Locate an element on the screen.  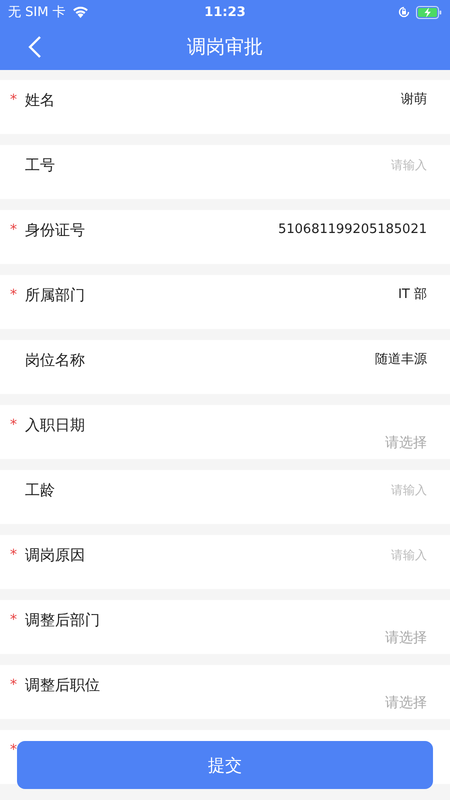
form-row: * 姓名 谢萌 is located at coordinates (225, 107).